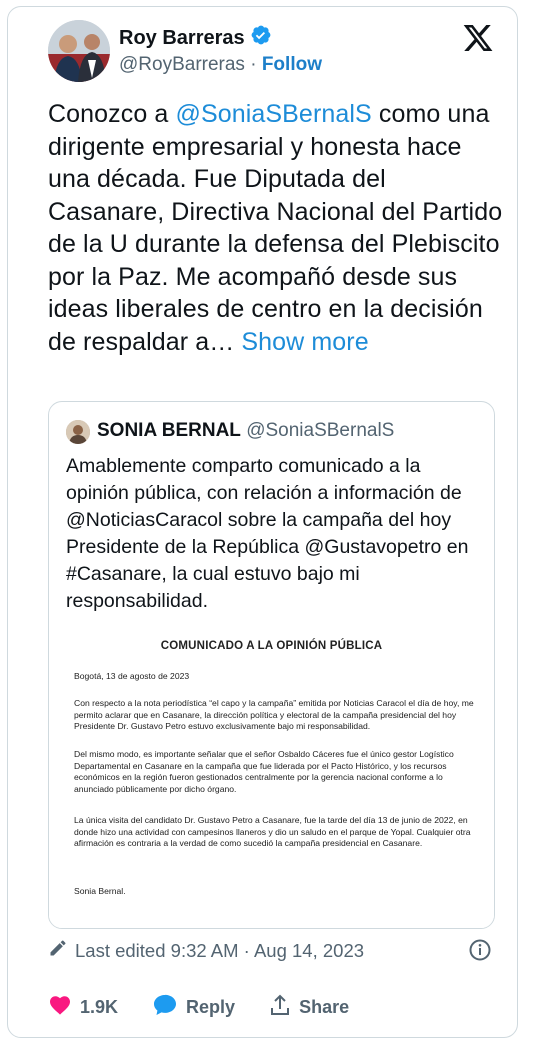 Image resolution: width=543 pixels, height=1038 pixels. I want to click on author-handle-row: @RoyBarreras · Follow, so click(220, 65).